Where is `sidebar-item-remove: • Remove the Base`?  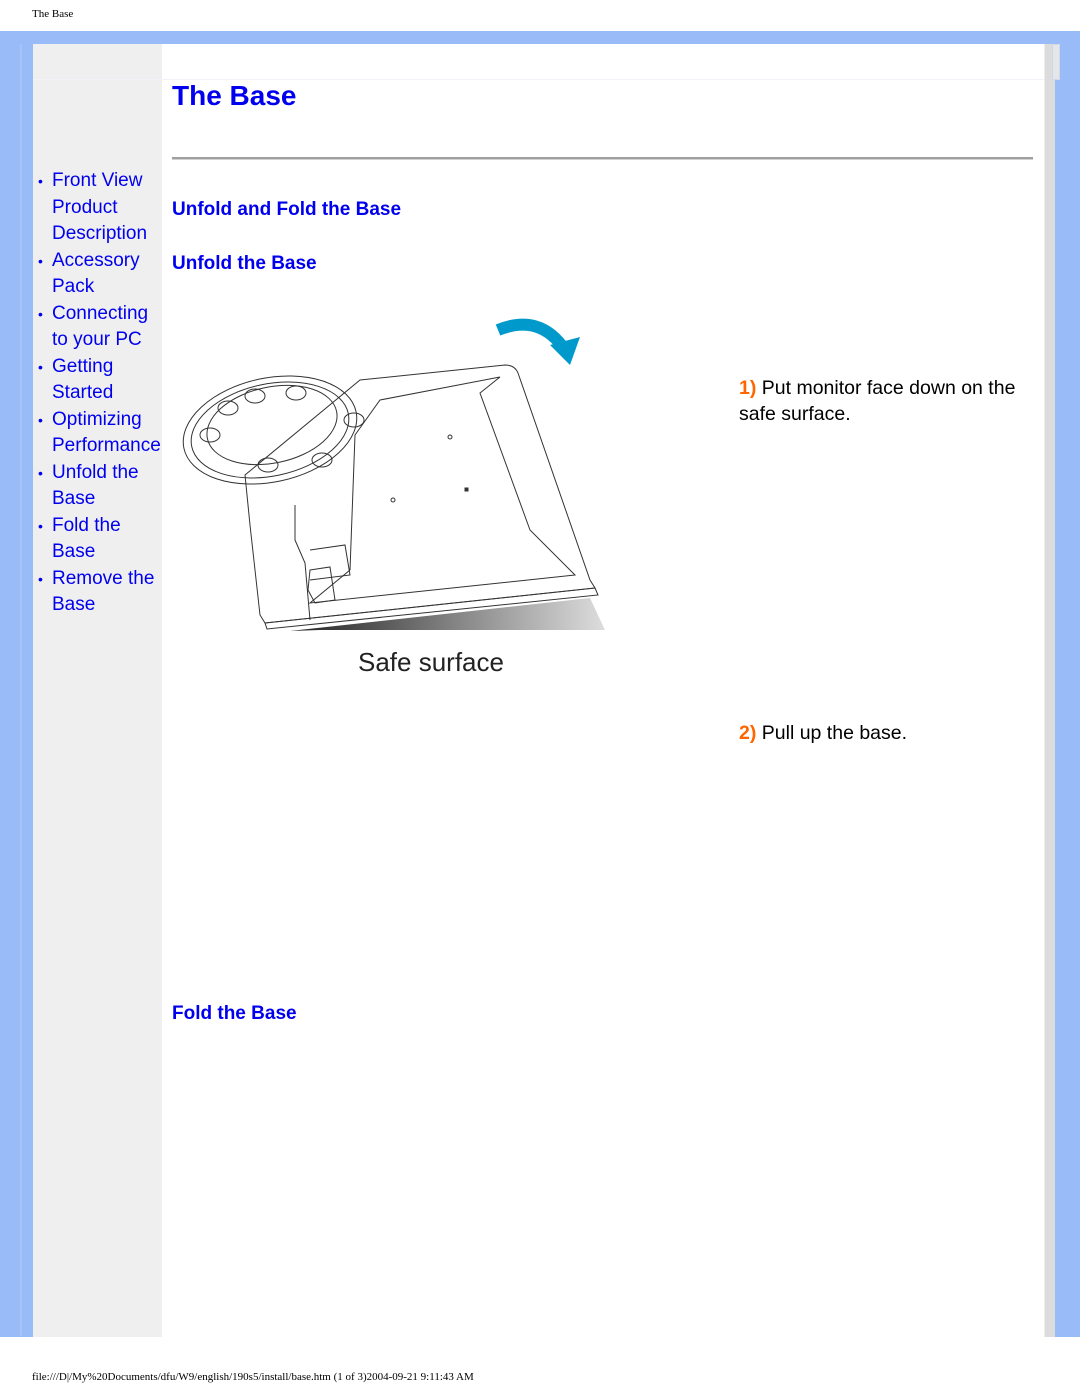
sidebar-item-remove: • Remove the Base is located at coordinates (103, 592).